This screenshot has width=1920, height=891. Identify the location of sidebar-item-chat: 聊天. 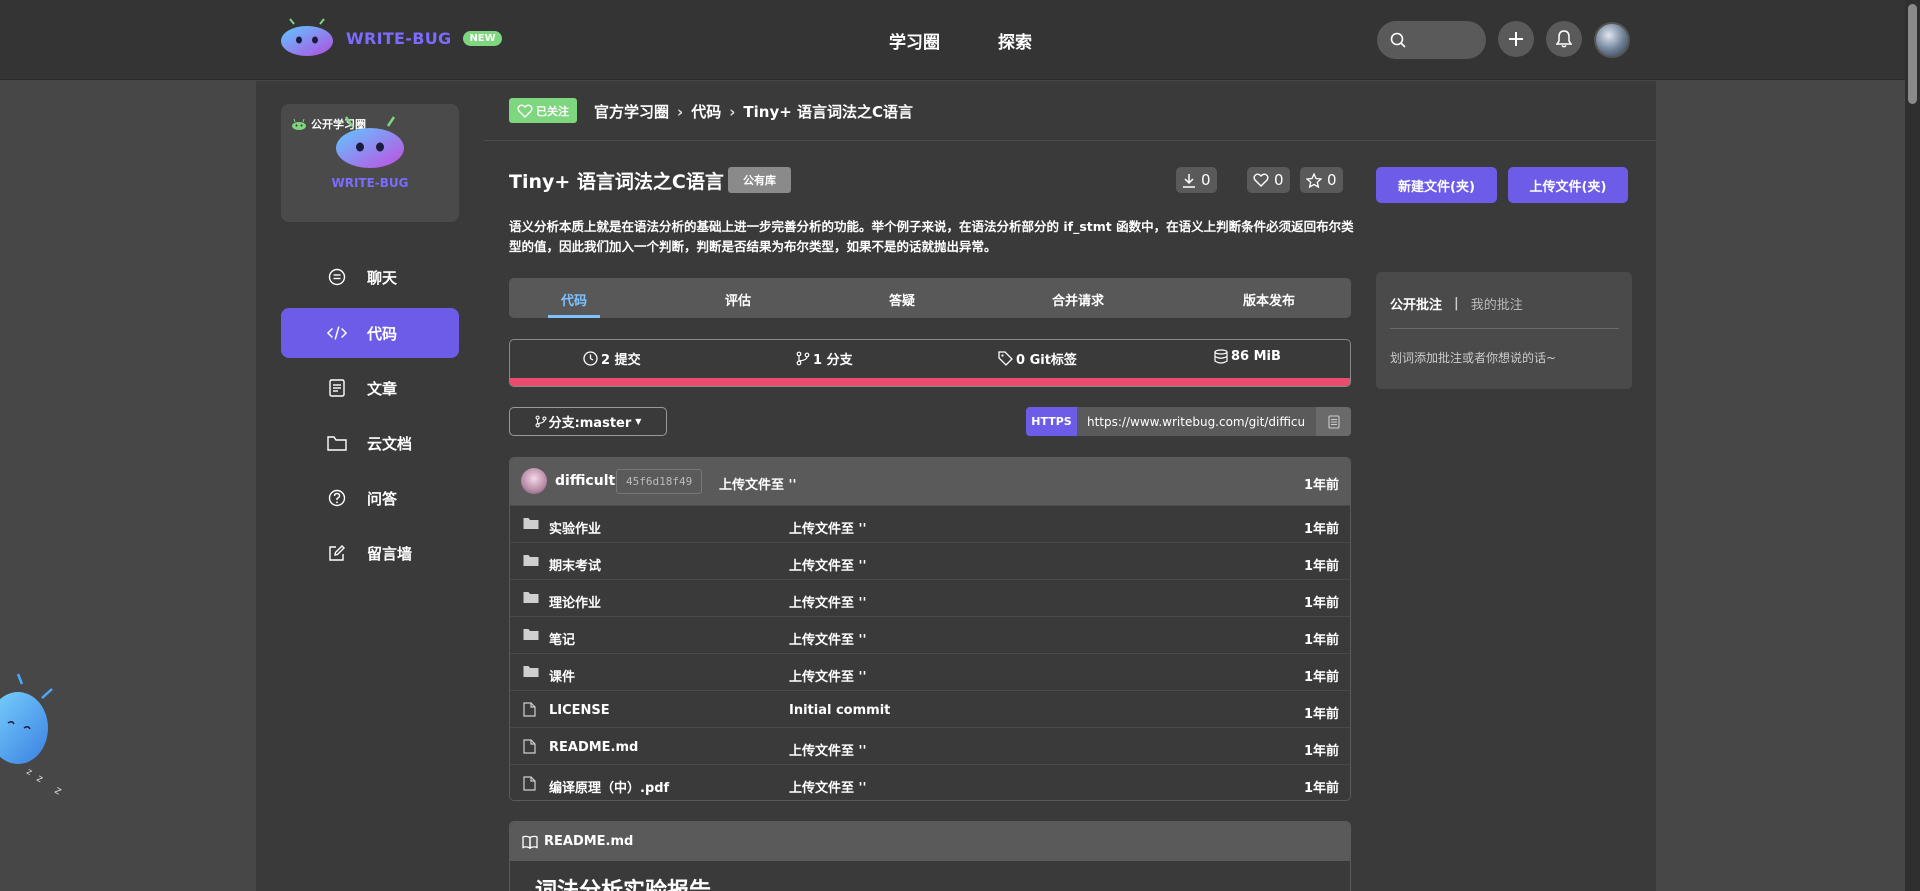
(370, 277).